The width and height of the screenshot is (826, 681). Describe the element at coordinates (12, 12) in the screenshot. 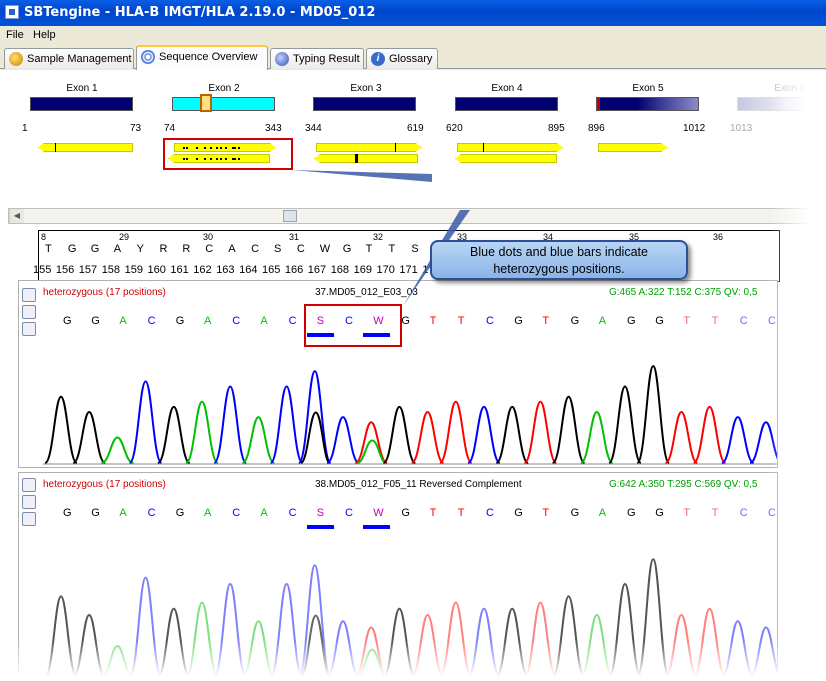

I see `app-icon` at that location.